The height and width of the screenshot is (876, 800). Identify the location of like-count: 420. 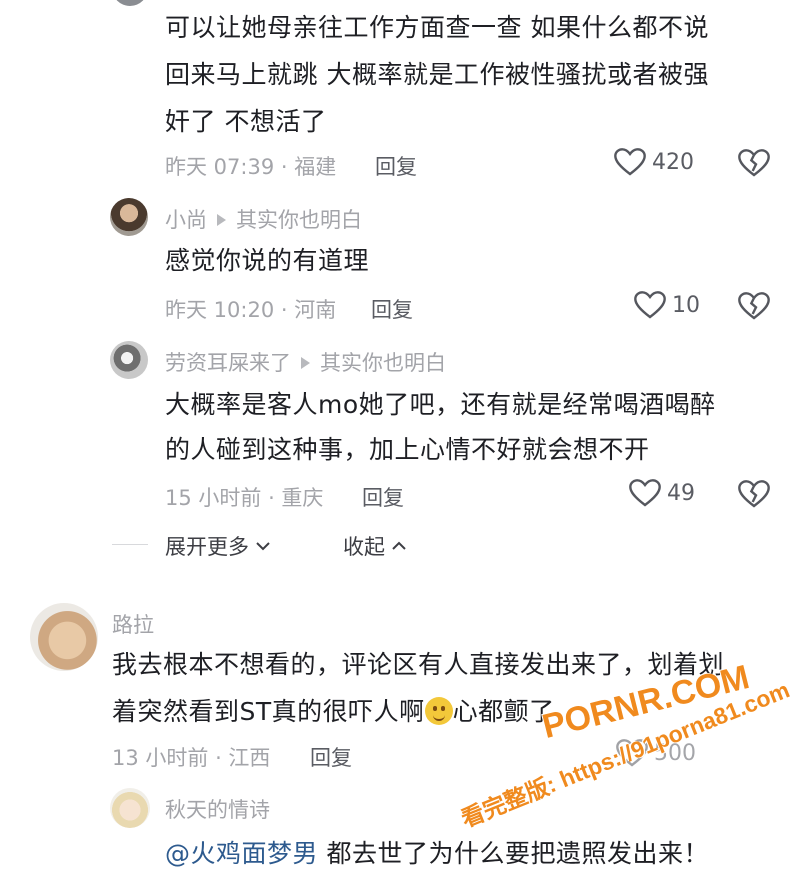
(673, 162).